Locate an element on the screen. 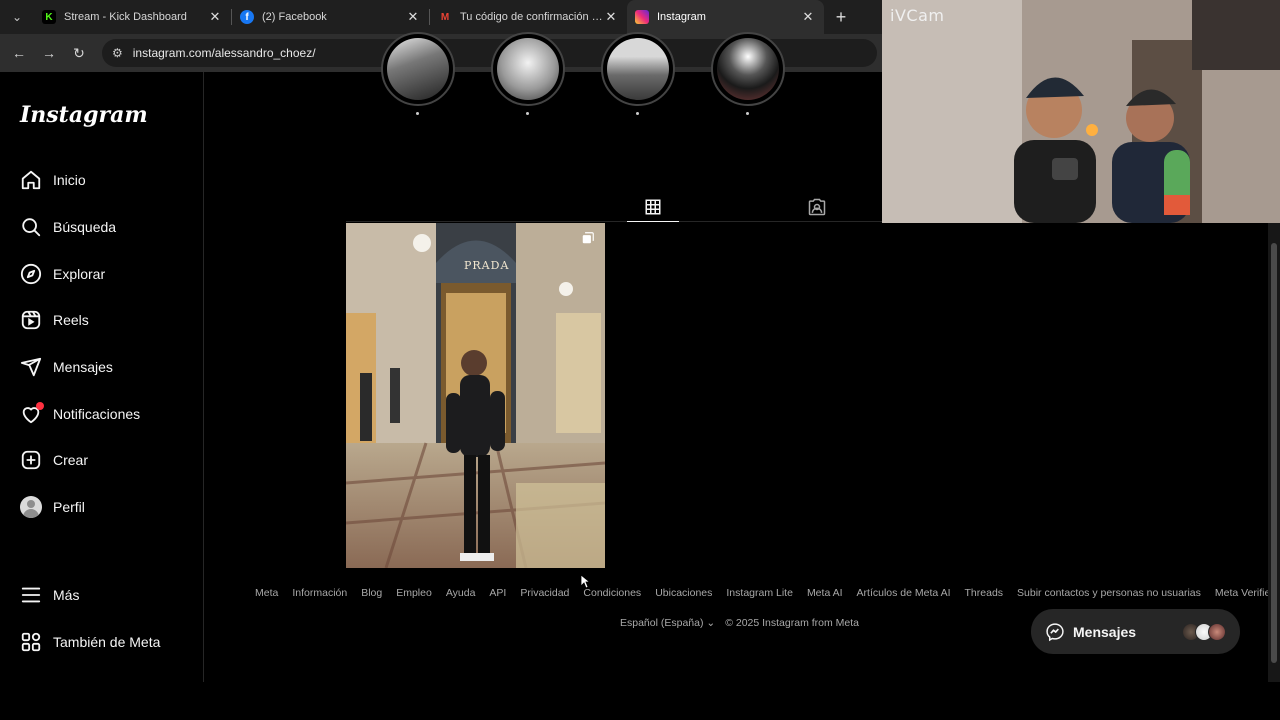  sidebar-item-label: Búsqueda is located at coordinates (85, 227).